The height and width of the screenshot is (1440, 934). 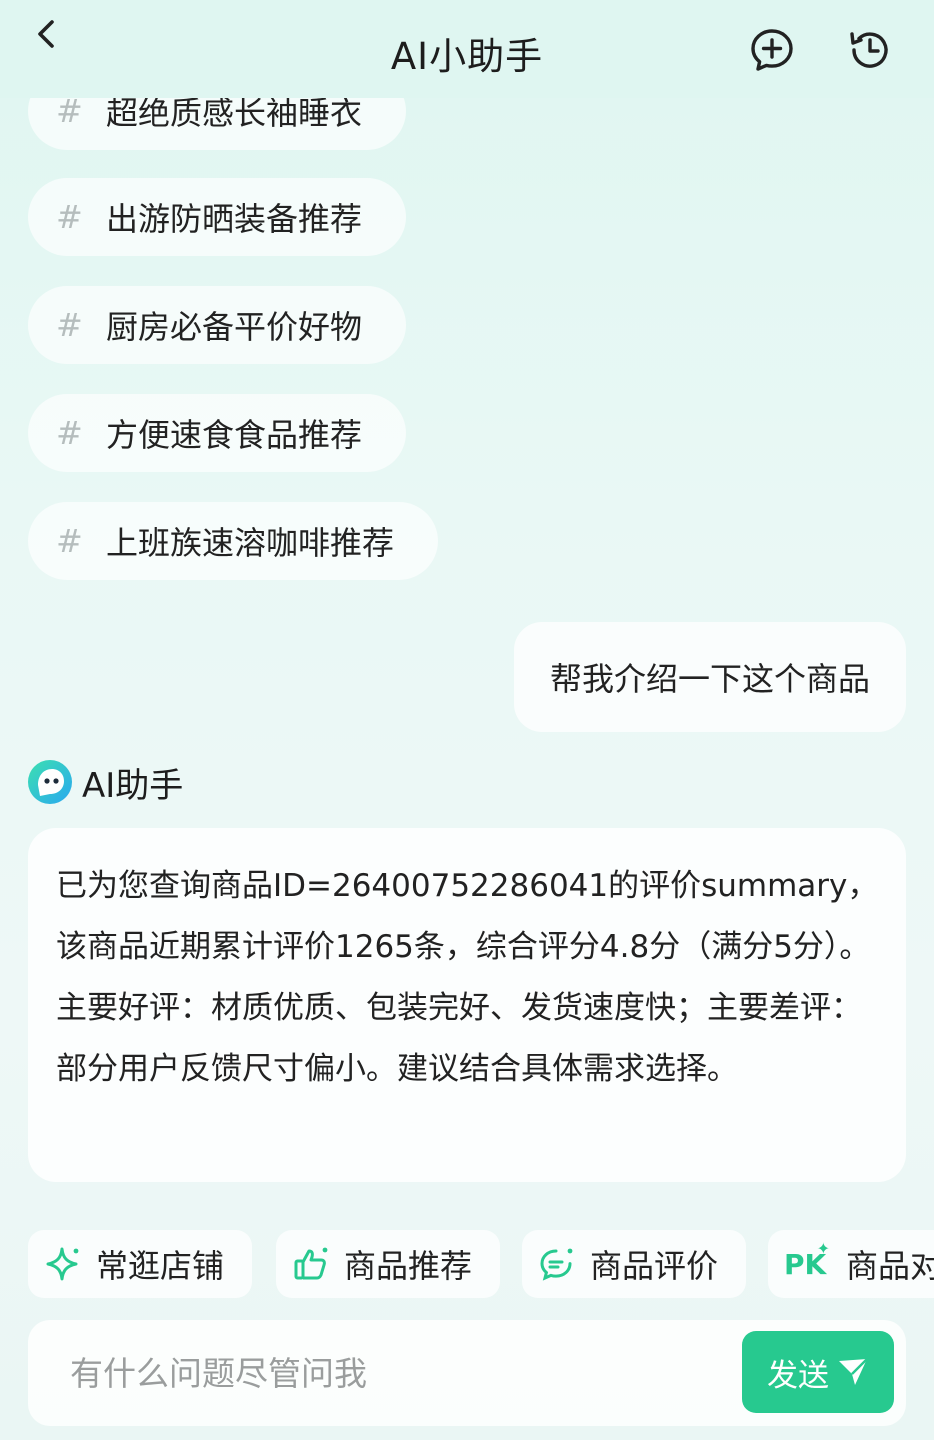 I want to click on quick-actions-row: 常逛店铺 商品推荐 商品评价 PK ✦ 商品对, so click(x=481, y=1265).